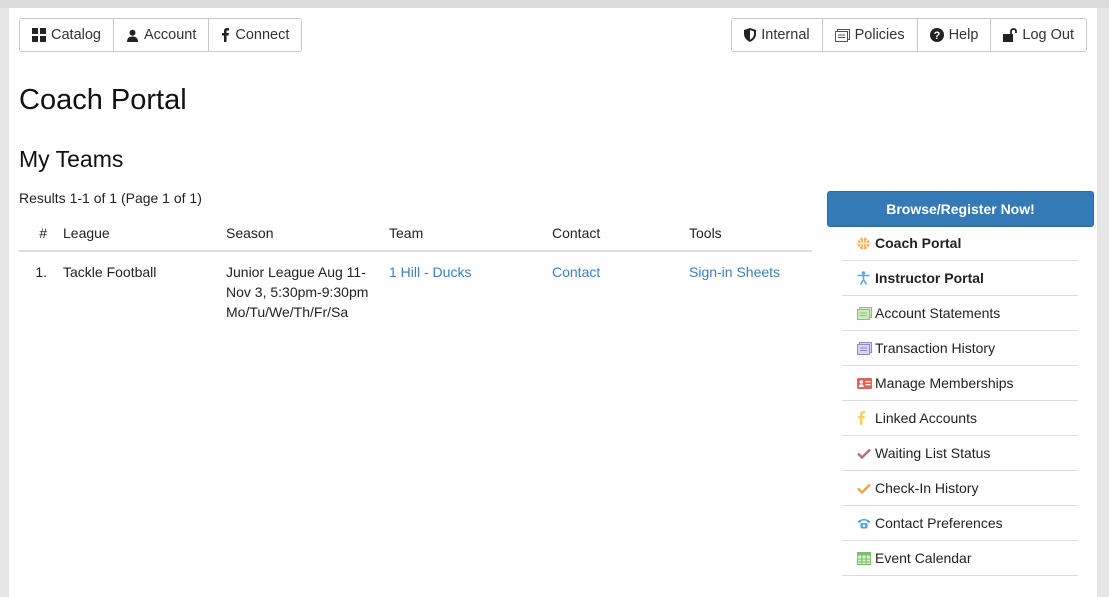  What do you see at coordinates (866, 278) in the screenshot?
I see `person-icon` at bounding box center [866, 278].